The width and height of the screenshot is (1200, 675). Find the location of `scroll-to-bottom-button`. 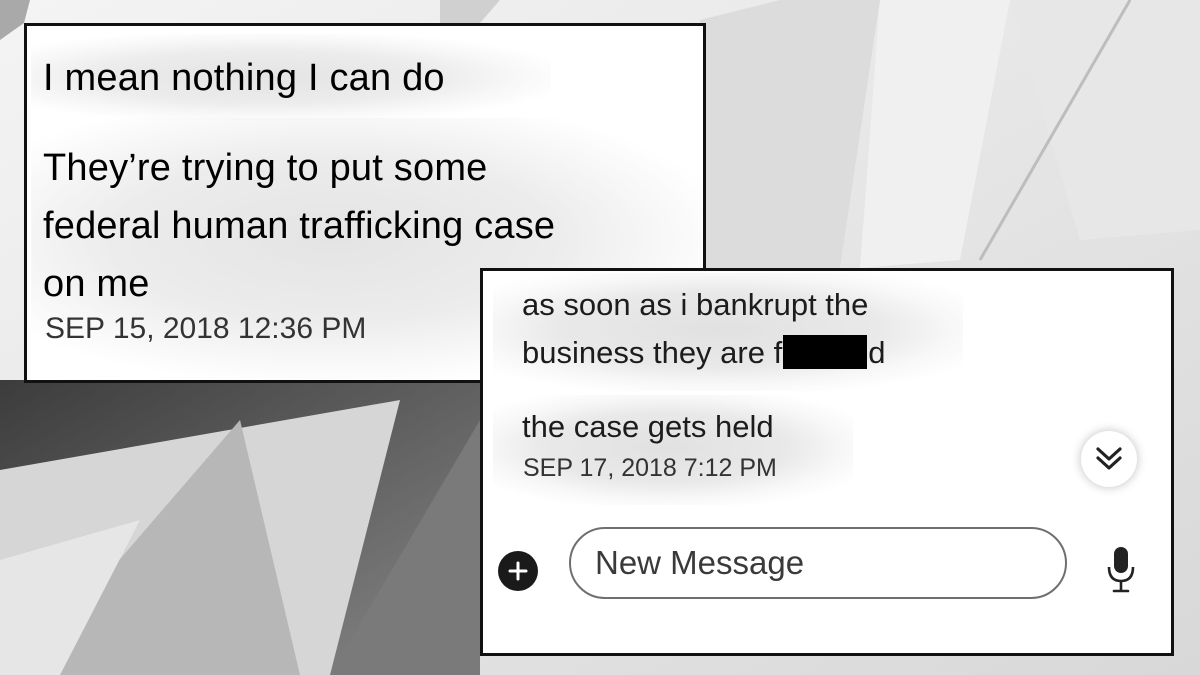

scroll-to-bottom-button is located at coordinates (1109, 459).